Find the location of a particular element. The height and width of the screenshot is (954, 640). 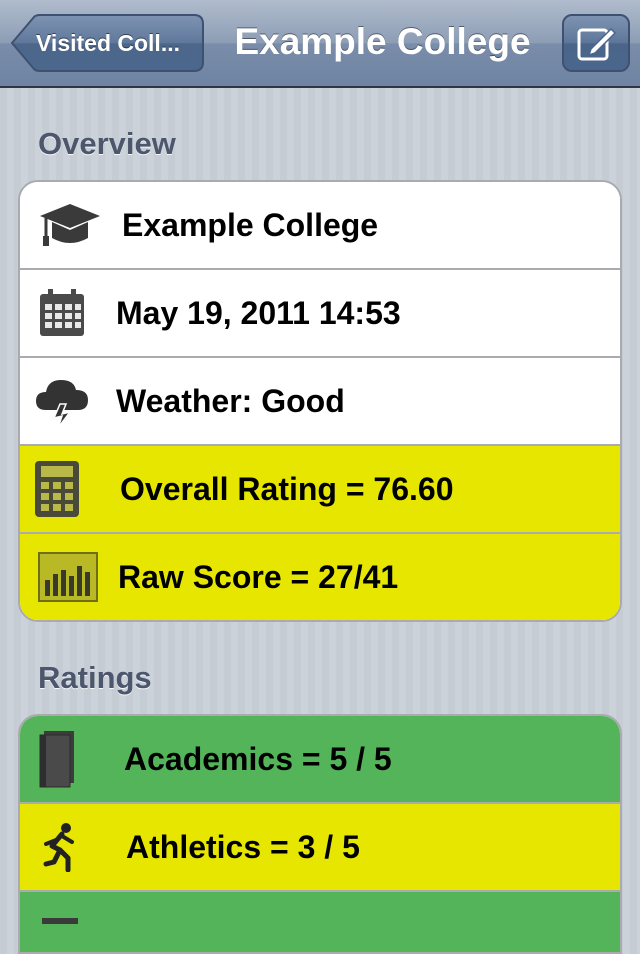

navigation-bar: Visited Coll... Example College is located at coordinates (320, 44).